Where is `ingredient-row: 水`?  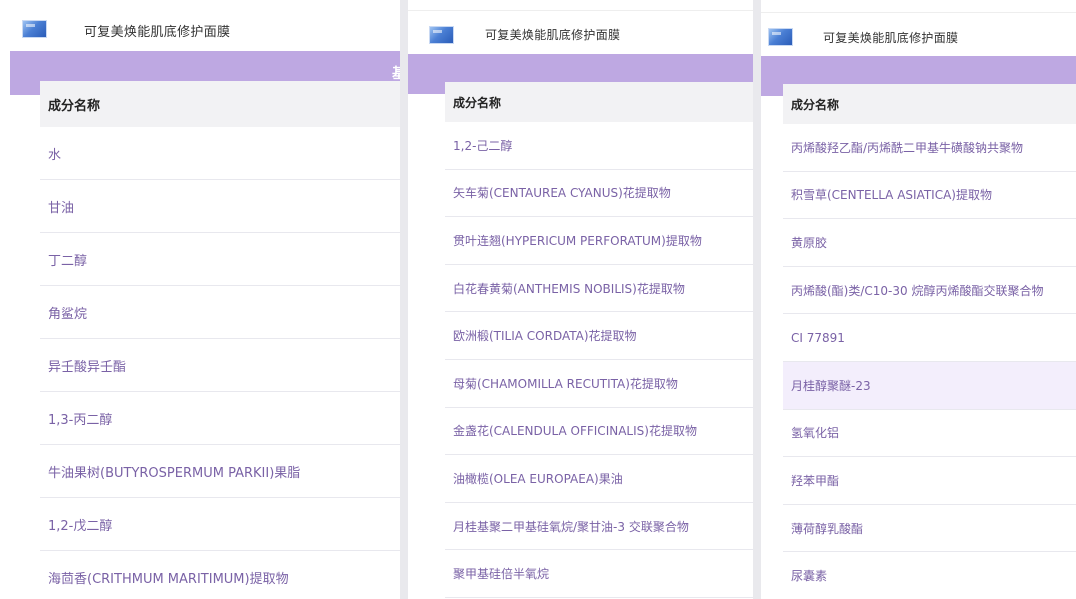
ingredient-row: 水 is located at coordinates (220, 153).